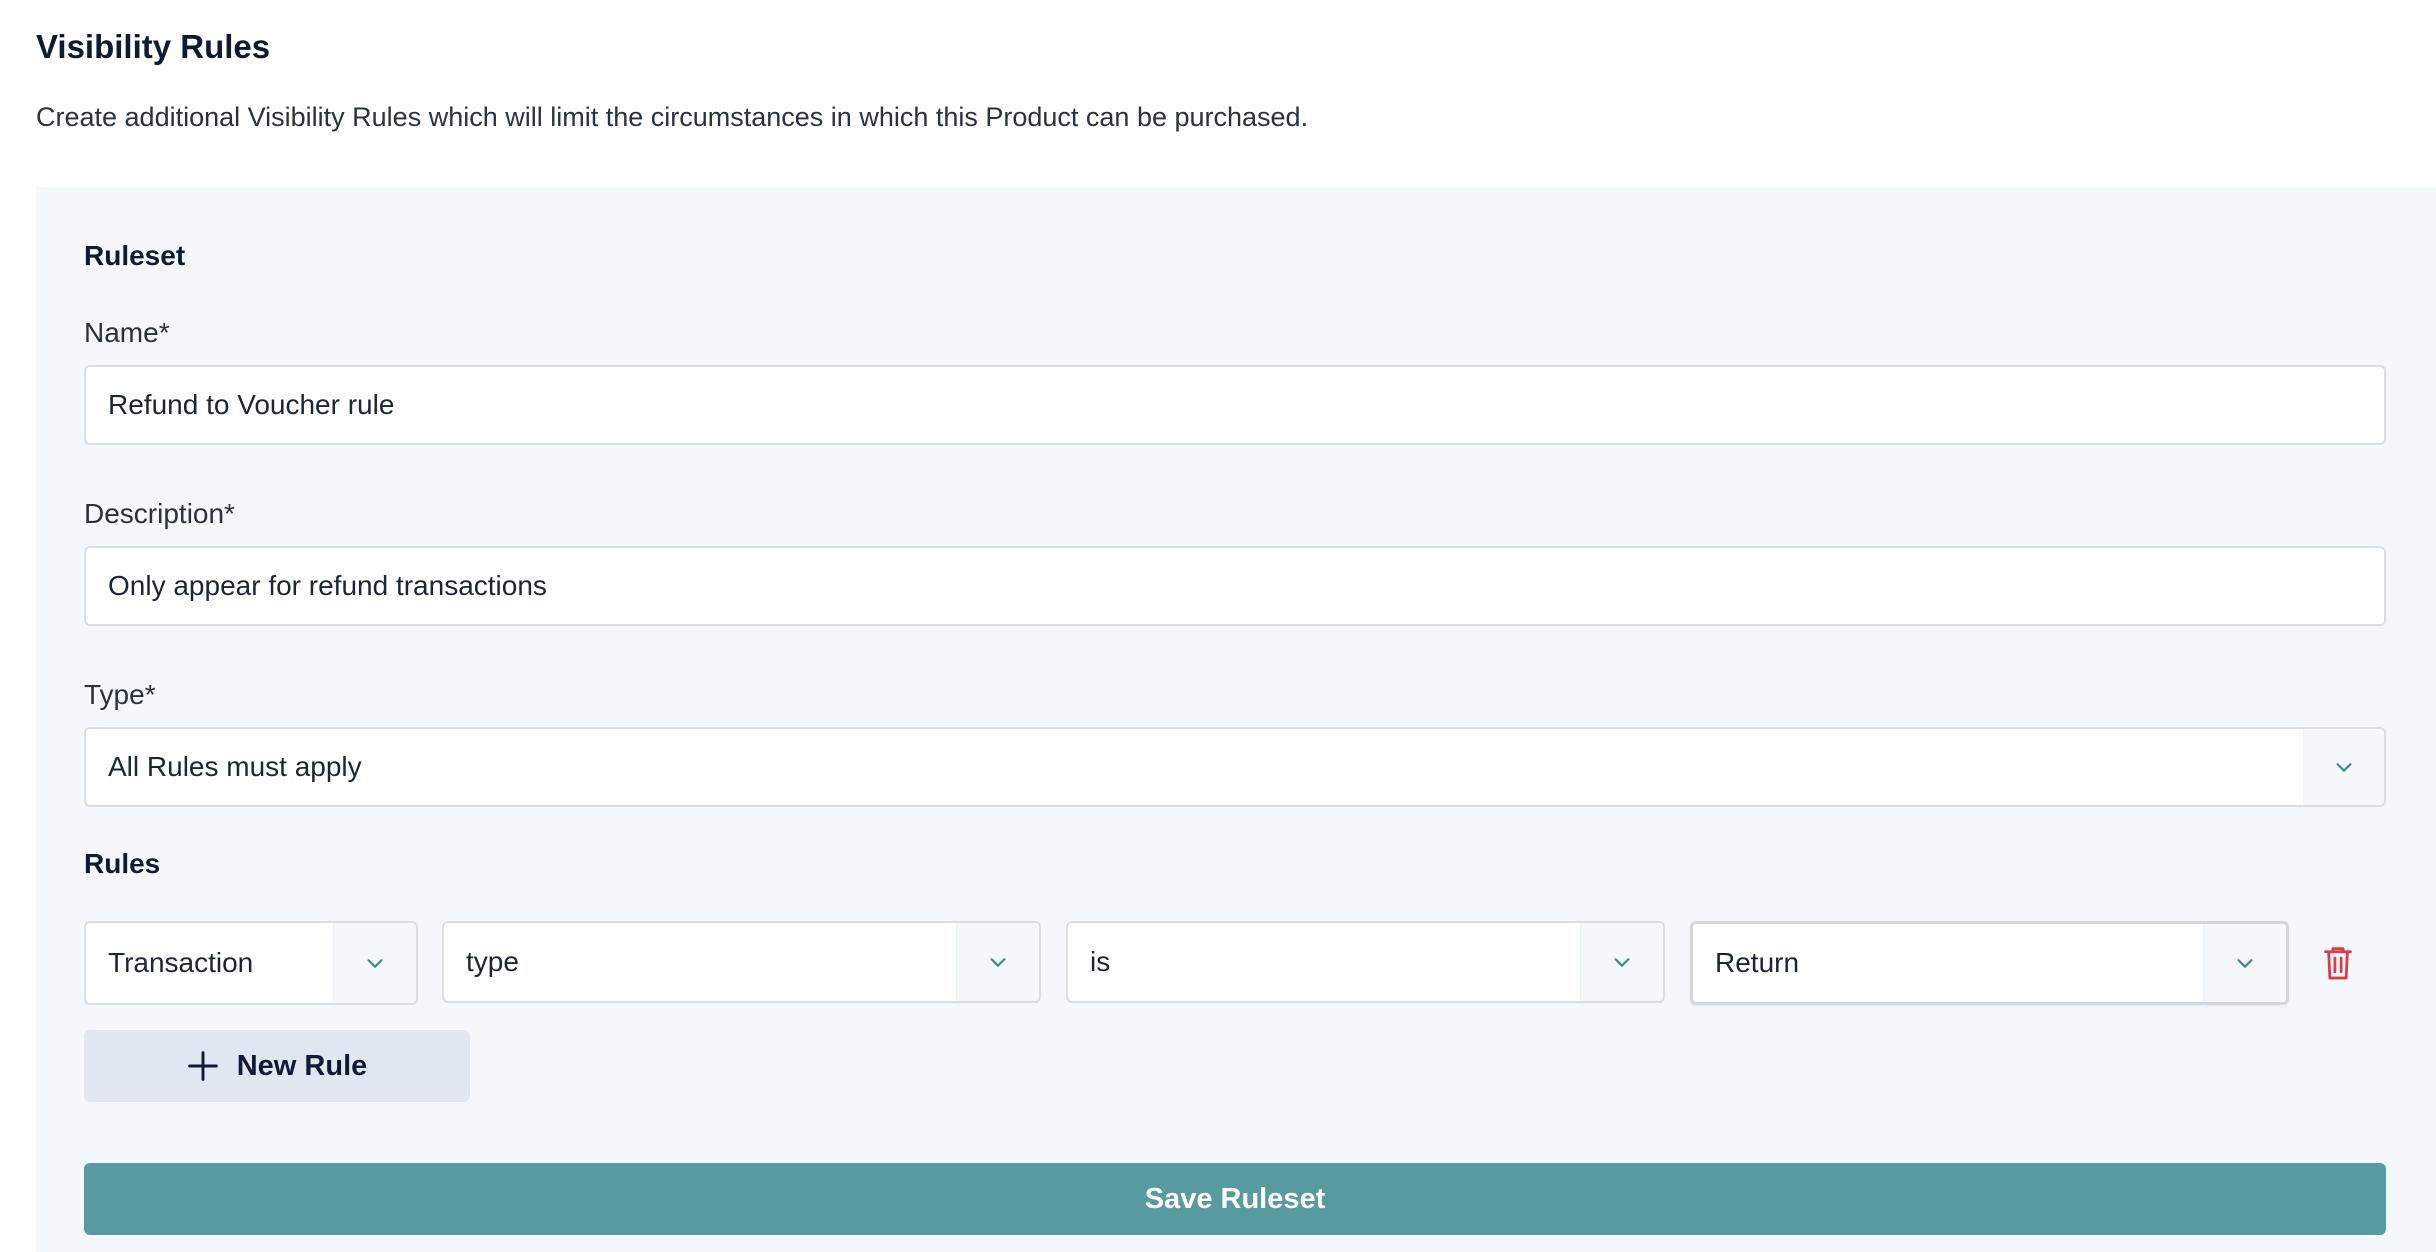 Image resolution: width=2436 pixels, height=1252 pixels. What do you see at coordinates (1235, 586) in the screenshot?
I see `description-input` at bounding box center [1235, 586].